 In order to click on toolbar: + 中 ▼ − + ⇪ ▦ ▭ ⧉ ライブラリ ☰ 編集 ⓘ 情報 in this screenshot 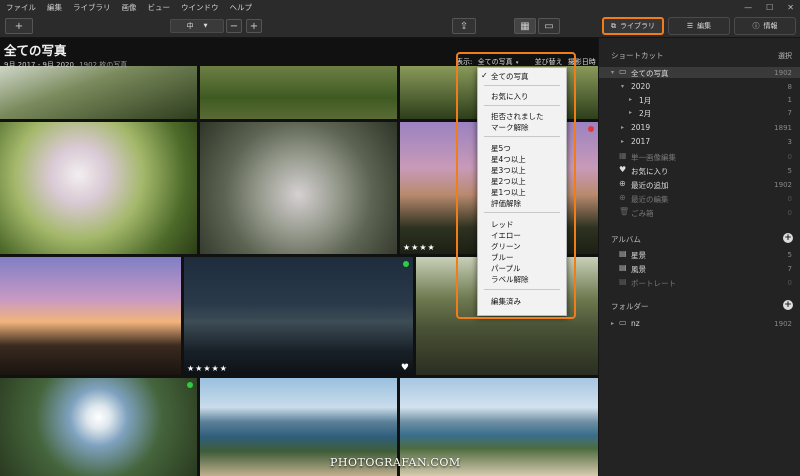, I will do `click(400, 26)`.